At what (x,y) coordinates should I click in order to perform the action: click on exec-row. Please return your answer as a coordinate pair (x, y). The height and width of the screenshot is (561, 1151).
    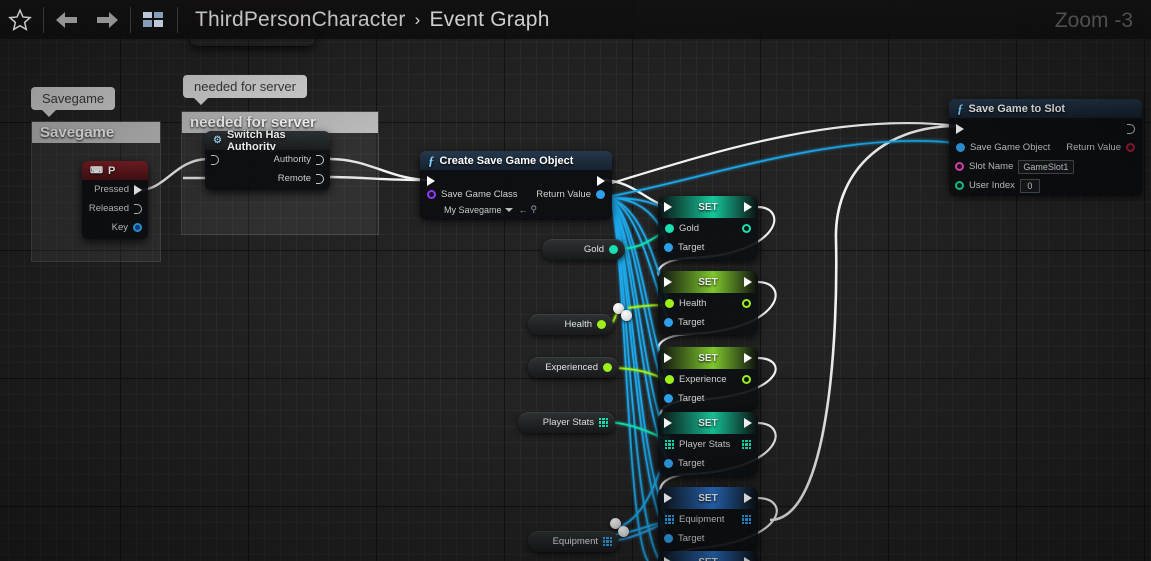
    Looking at the image, I should click on (516, 180).